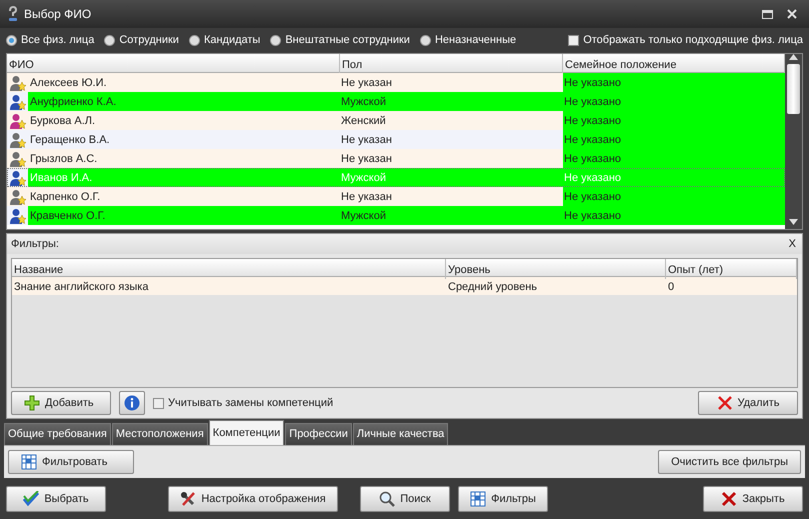  I want to click on info-button, so click(132, 403).